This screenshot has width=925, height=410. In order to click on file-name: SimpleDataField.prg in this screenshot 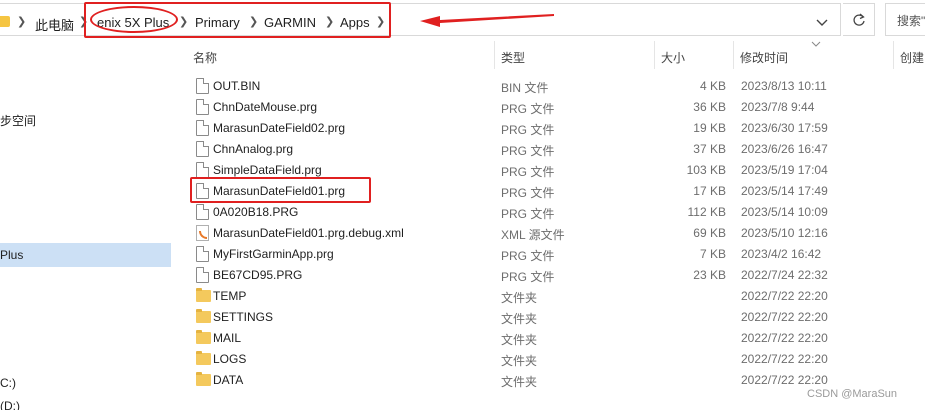, I will do `click(267, 170)`.